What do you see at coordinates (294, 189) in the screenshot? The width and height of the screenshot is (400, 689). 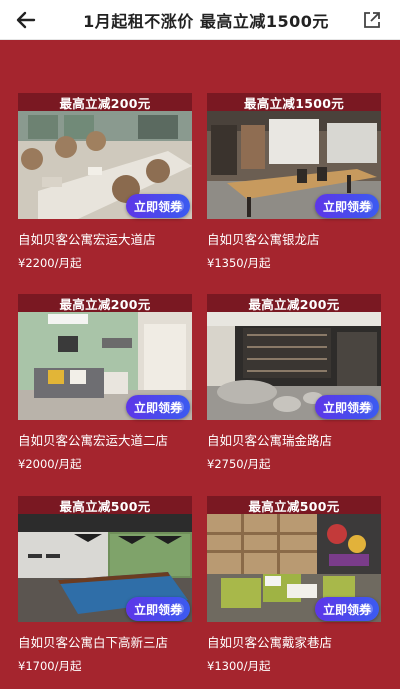 I see `listing-card: 最高立减1500元 立即领券 自如贝客公寓银龙店 ¥1350/月起` at bounding box center [294, 189].